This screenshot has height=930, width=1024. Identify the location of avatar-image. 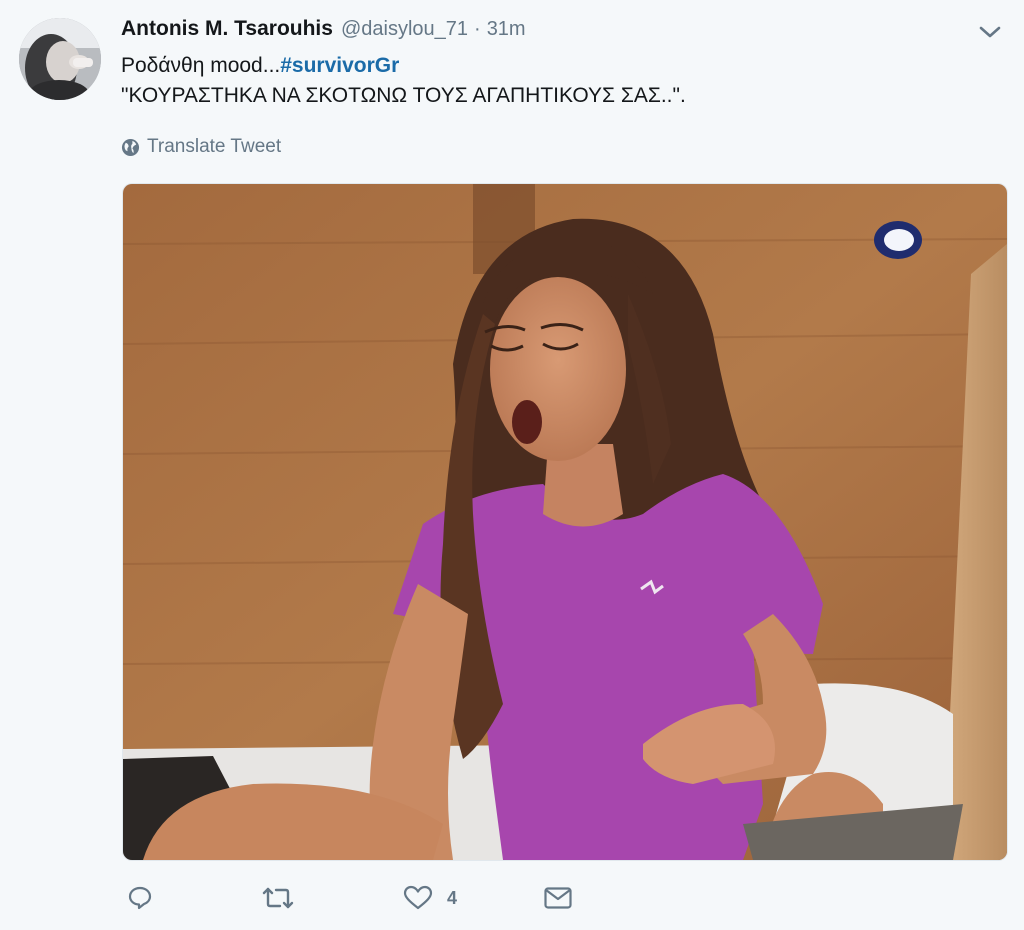
(60, 59).